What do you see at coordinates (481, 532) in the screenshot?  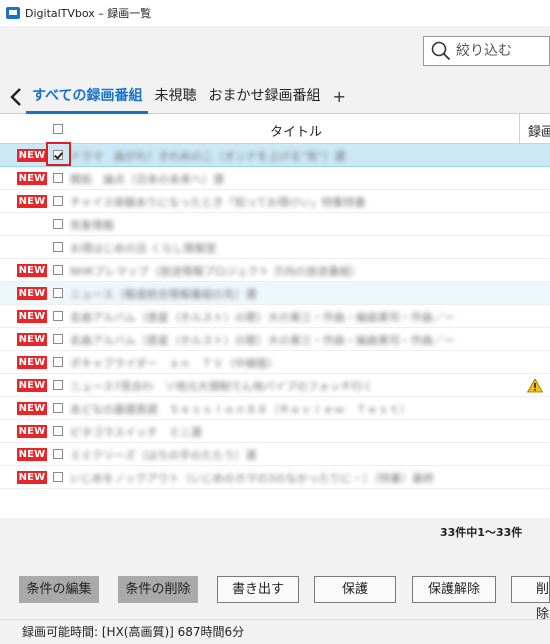 I see `result-count: 33件中1～33件` at bounding box center [481, 532].